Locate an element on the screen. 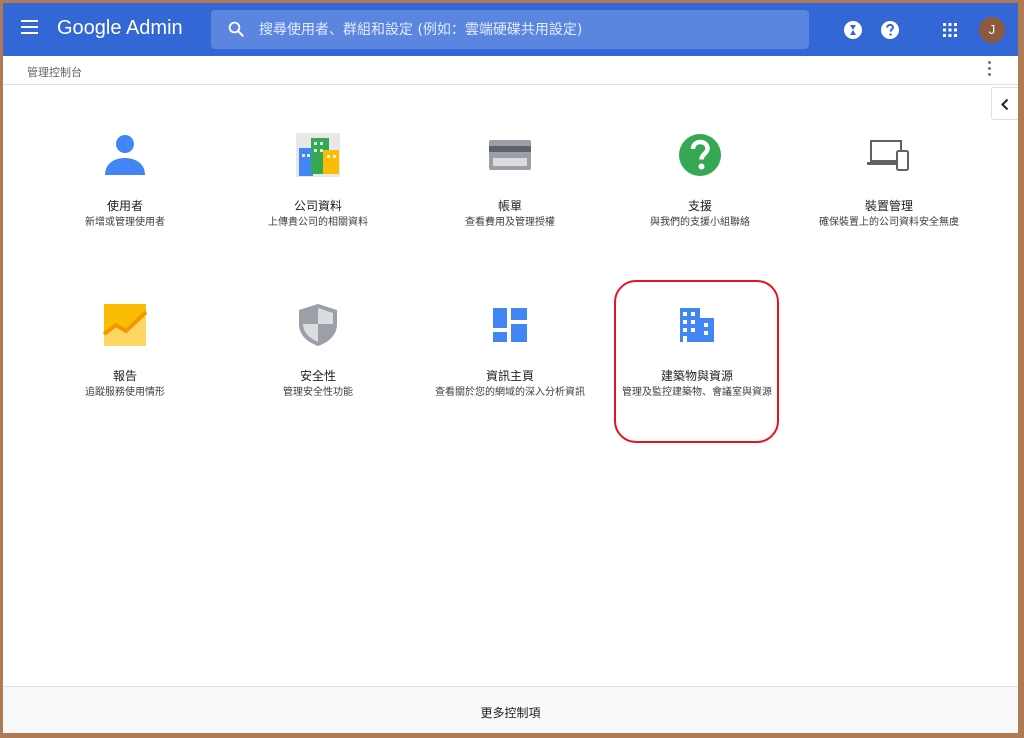 The height and width of the screenshot is (738, 1024). search-box is located at coordinates (510, 29).